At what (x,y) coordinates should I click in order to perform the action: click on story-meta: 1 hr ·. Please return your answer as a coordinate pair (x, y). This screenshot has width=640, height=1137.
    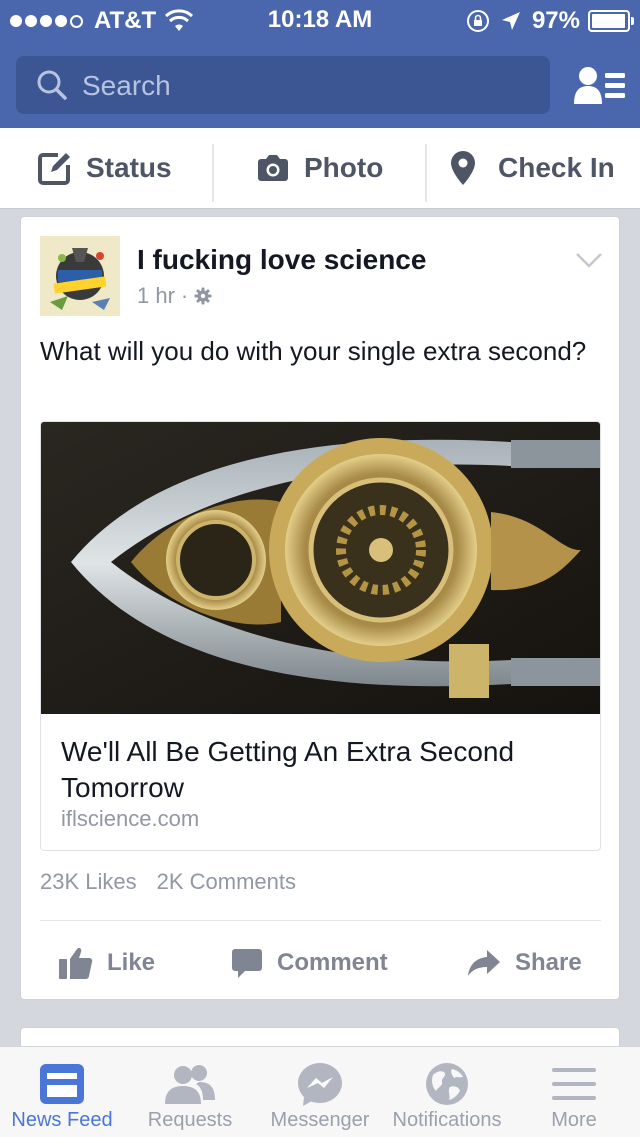
    Looking at the image, I should click on (174, 296).